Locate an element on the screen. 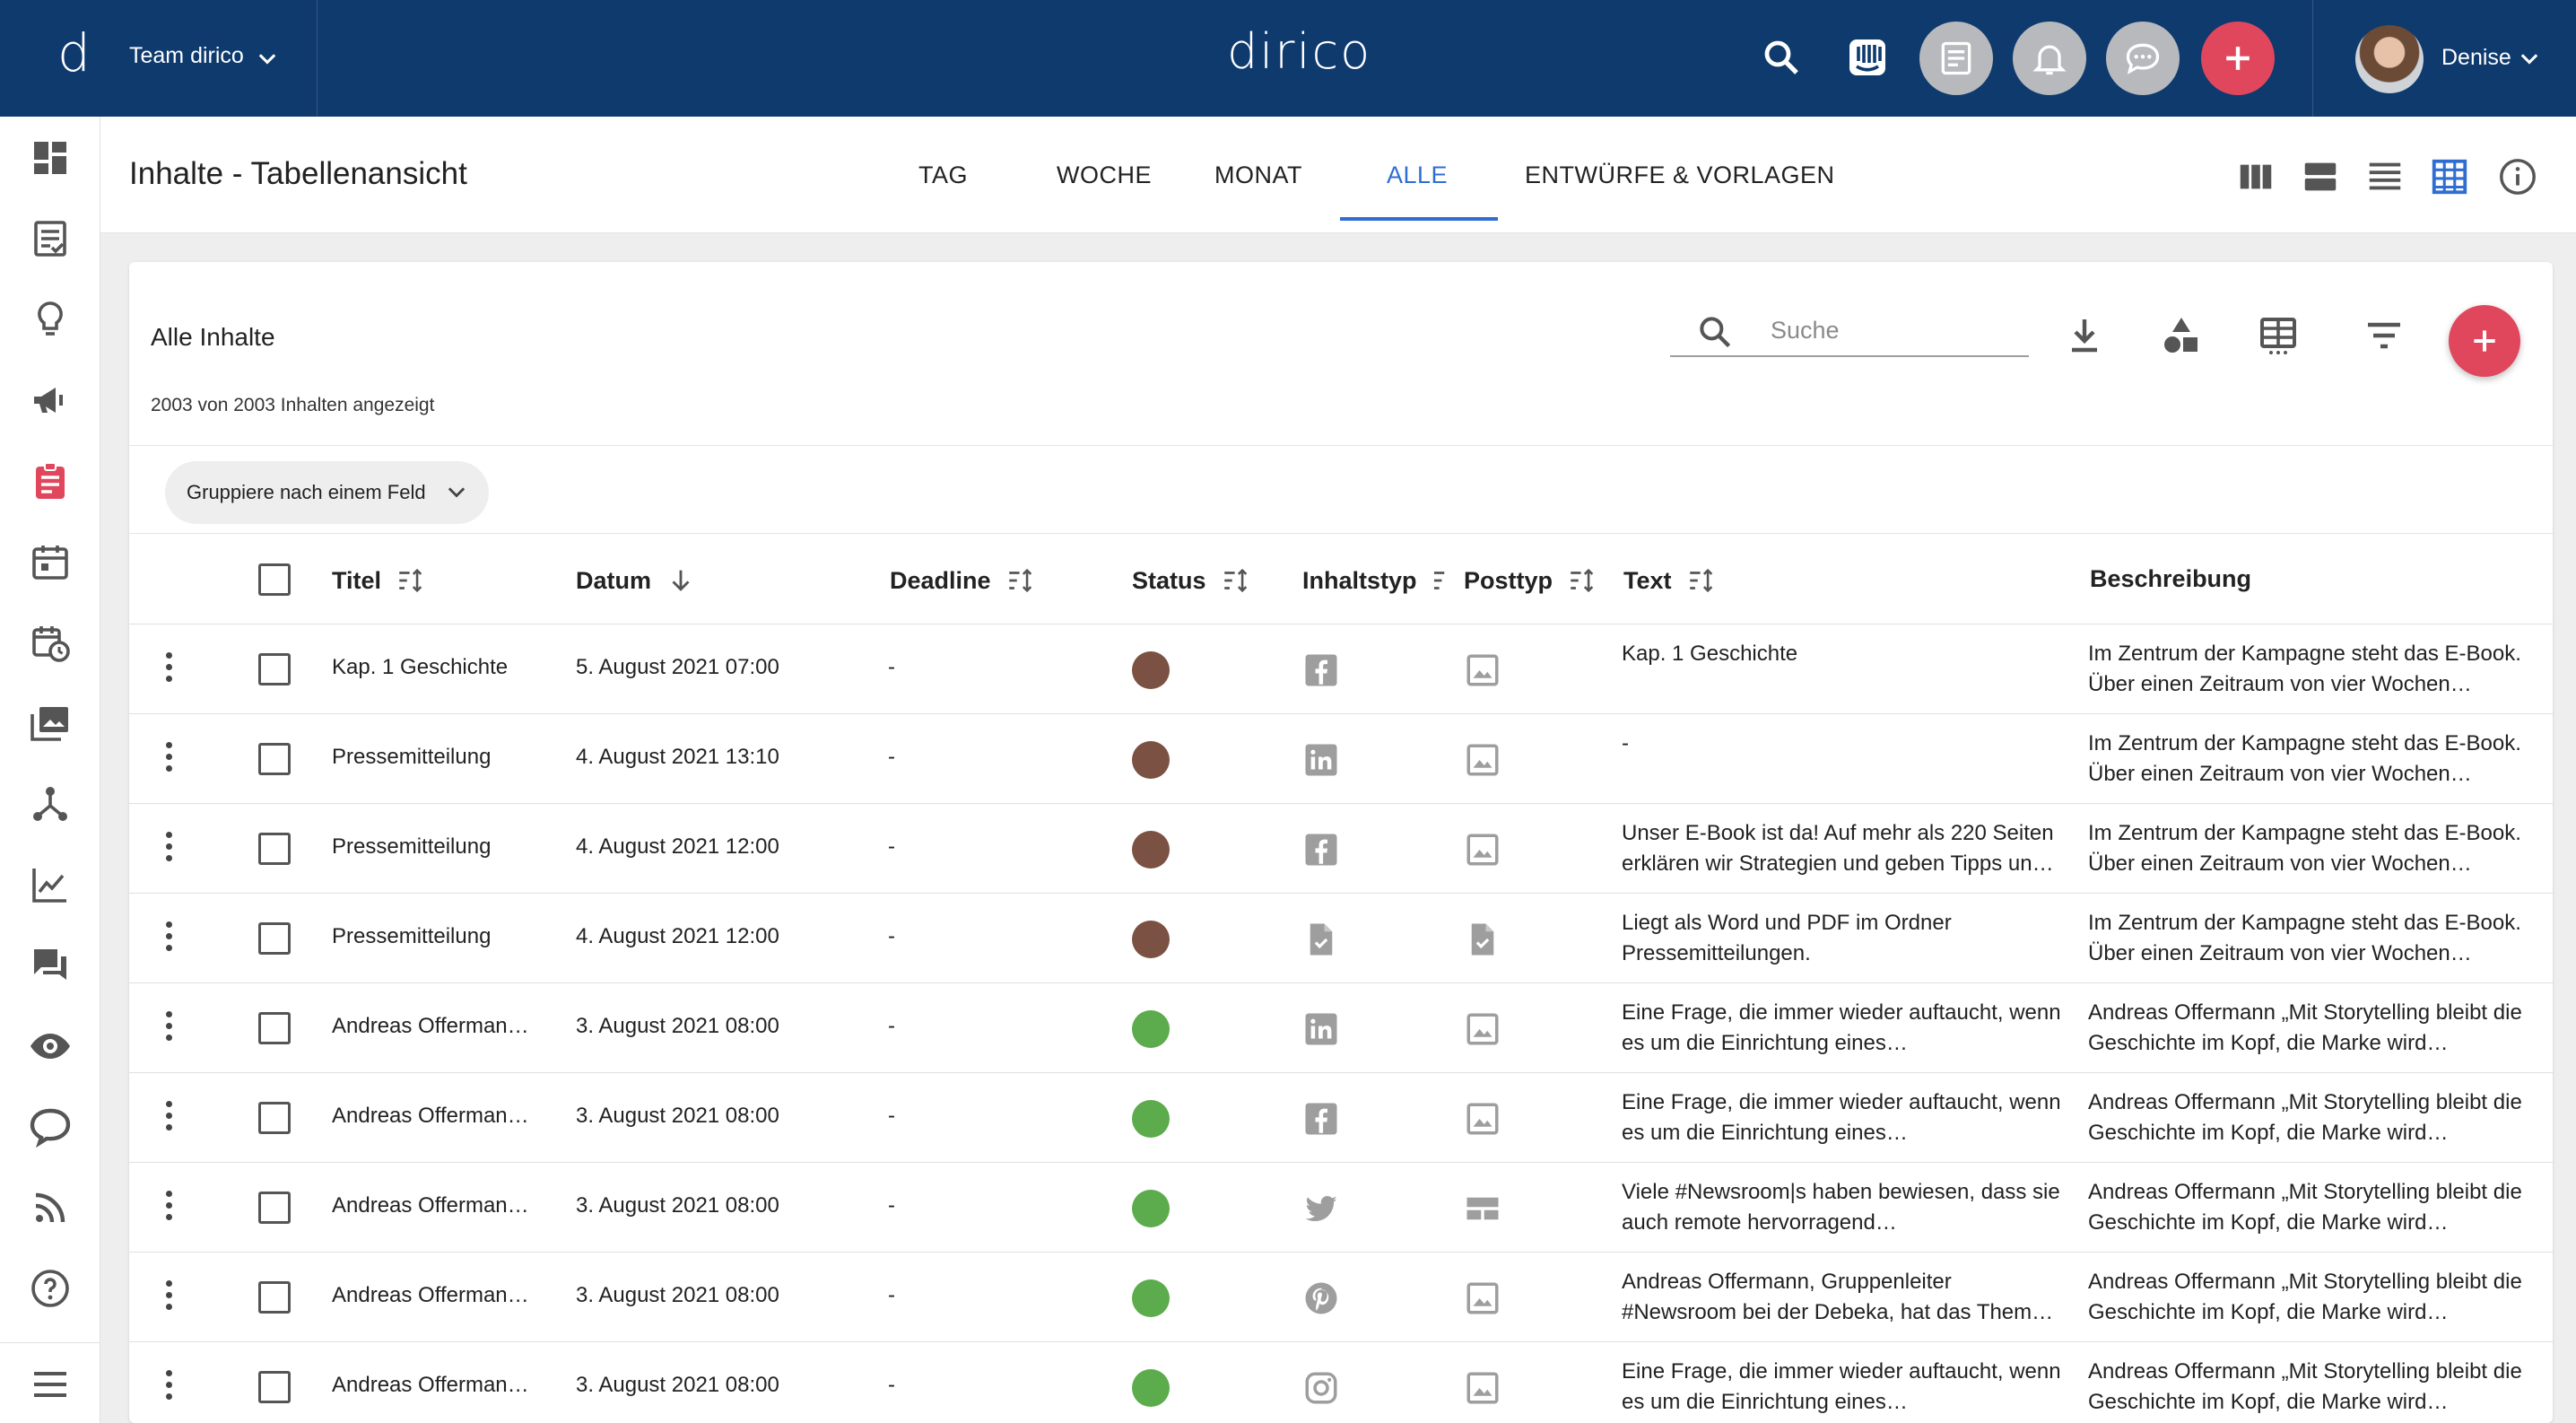  shapes-icon is located at coordinates (2181, 335).